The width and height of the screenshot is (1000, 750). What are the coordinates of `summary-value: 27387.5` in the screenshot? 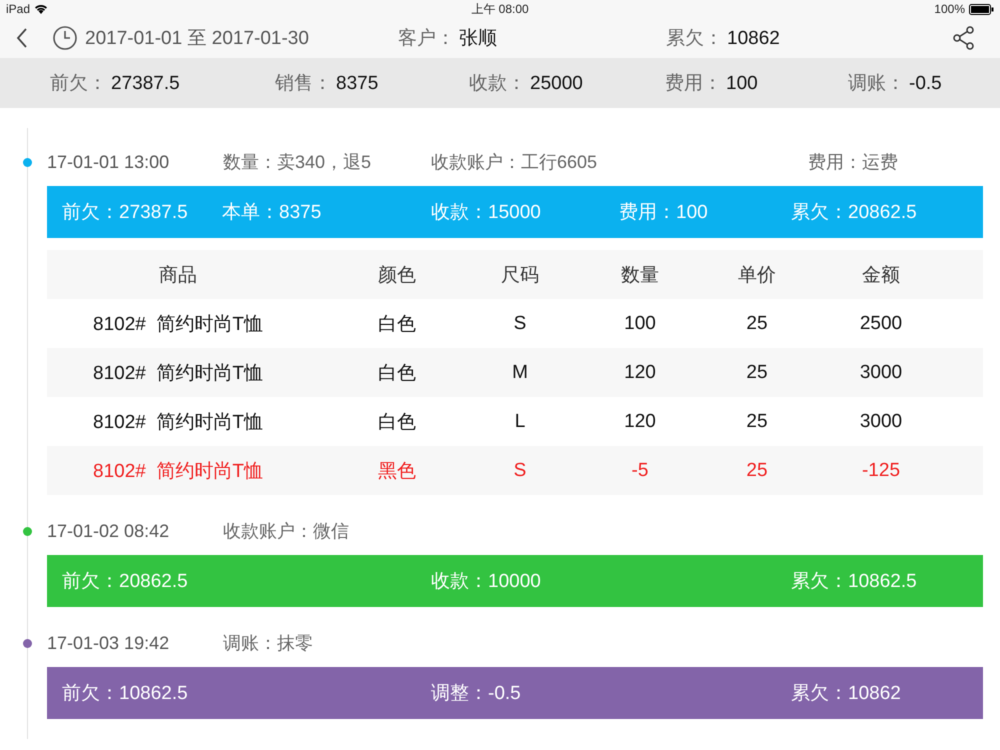 It's located at (145, 83).